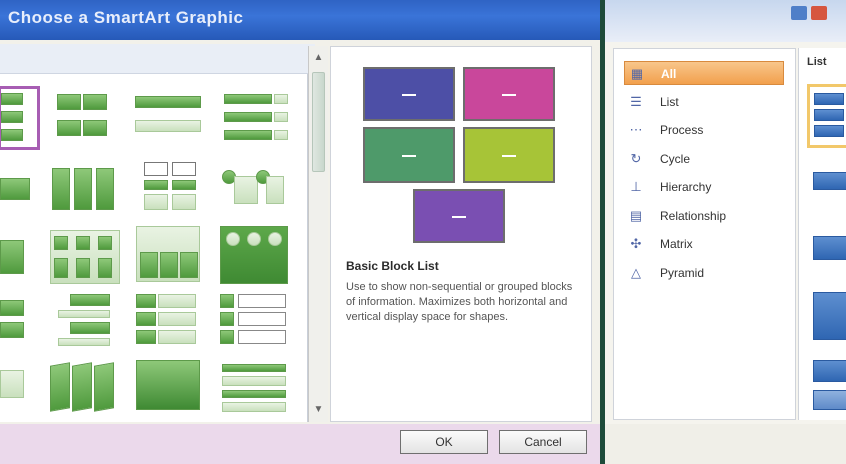 Image resolution: width=846 pixels, height=464 pixels. Describe the element at coordinates (636, 215) in the screenshot. I see `relationship-icon: ▤` at that location.